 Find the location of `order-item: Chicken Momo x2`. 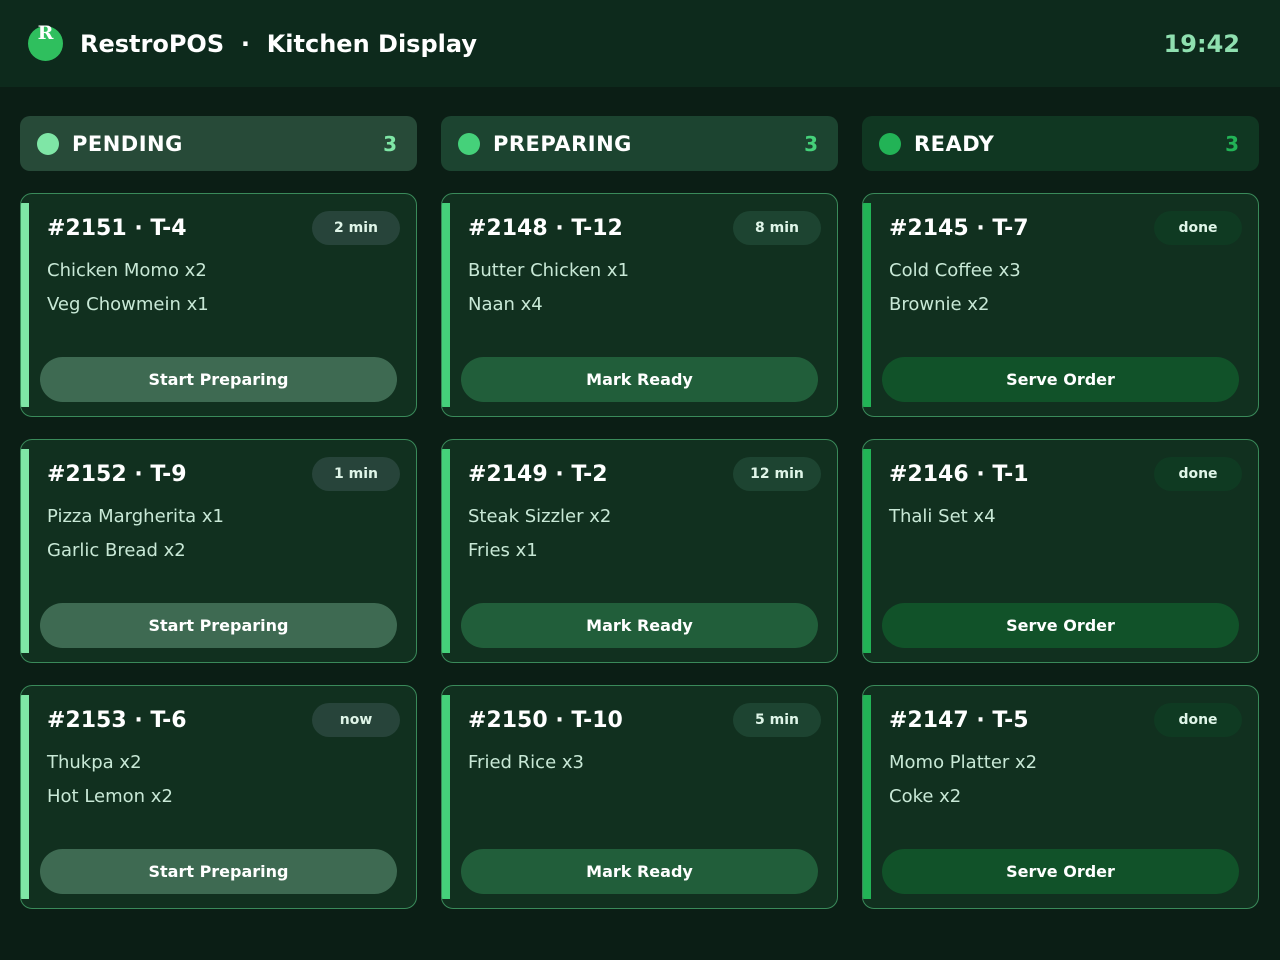

order-item: Chicken Momo x2 is located at coordinates (127, 270).